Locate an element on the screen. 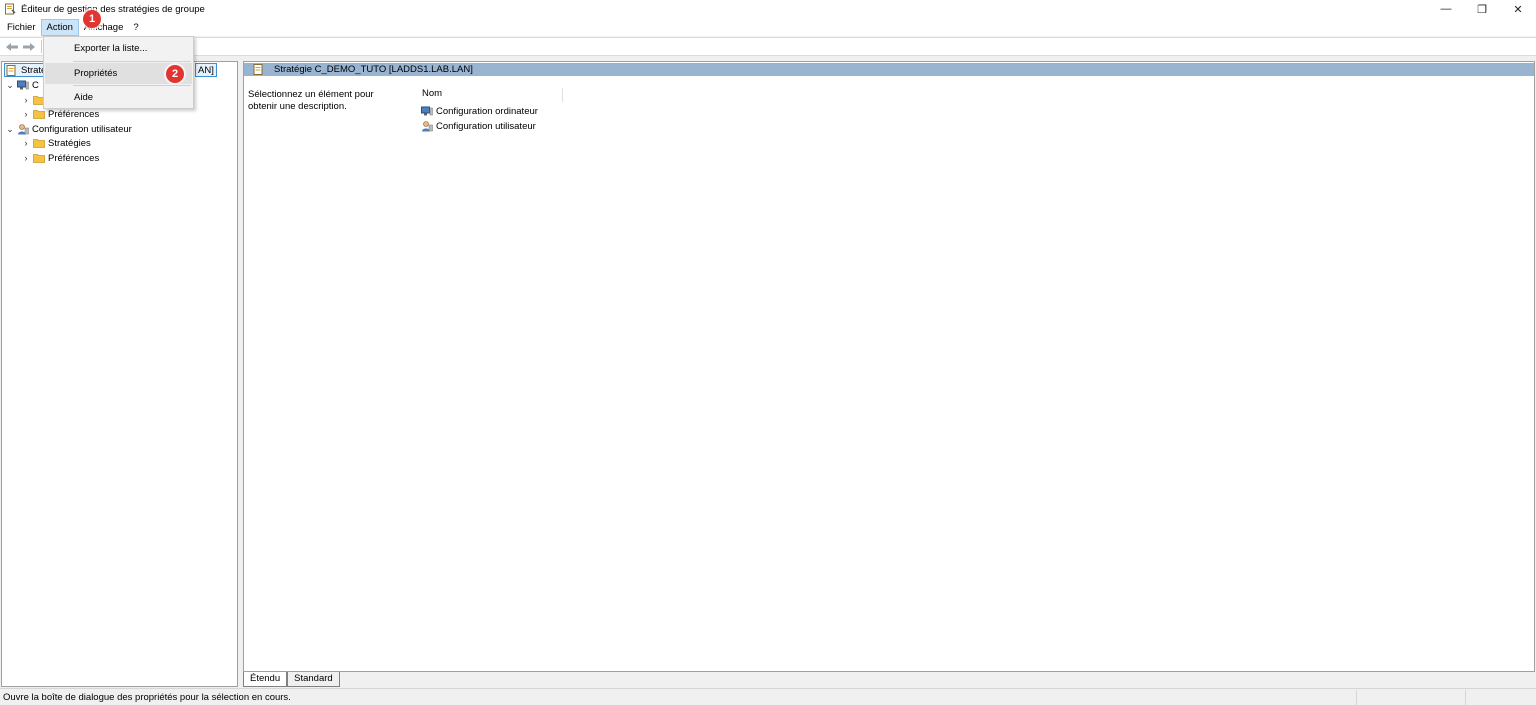 The width and height of the screenshot is (1536, 705). list-item-label: Configuration ordinateur is located at coordinates (487, 111).